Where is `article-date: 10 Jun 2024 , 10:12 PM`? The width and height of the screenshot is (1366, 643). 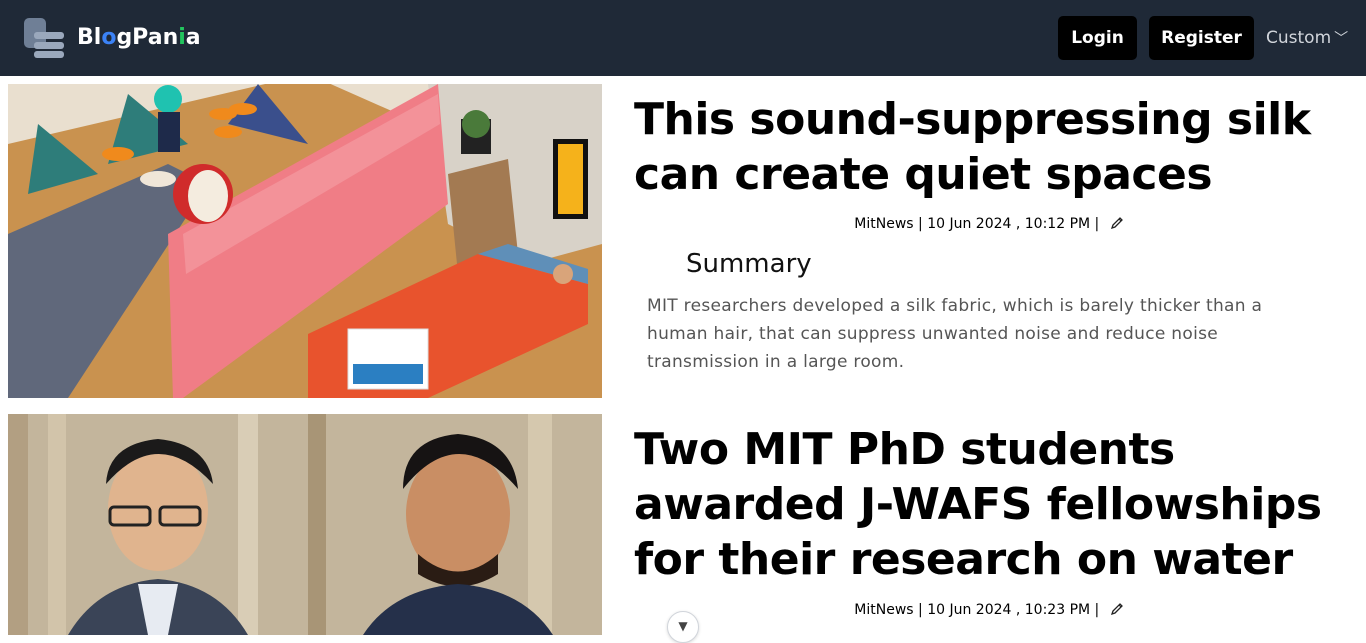 article-date: 10 Jun 2024 , 10:12 PM is located at coordinates (1009, 224).